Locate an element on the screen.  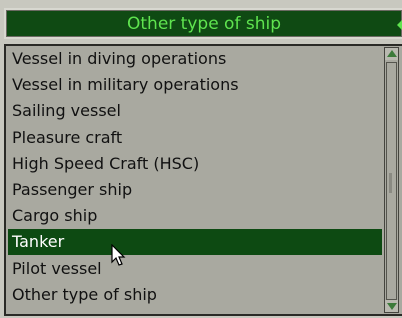
vertical-scrollbar is located at coordinates (391, 180).